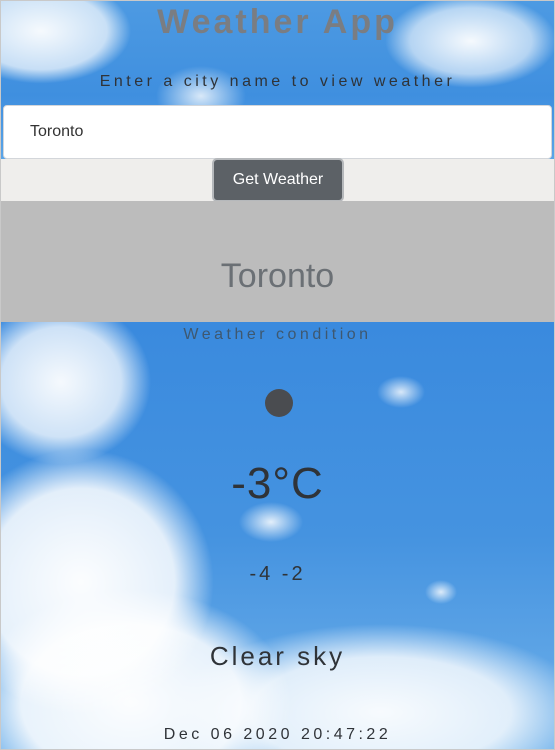  Describe the element at coordinates (277, 656) in the screenshot. I see `weather-description: Clear sky` at that location.